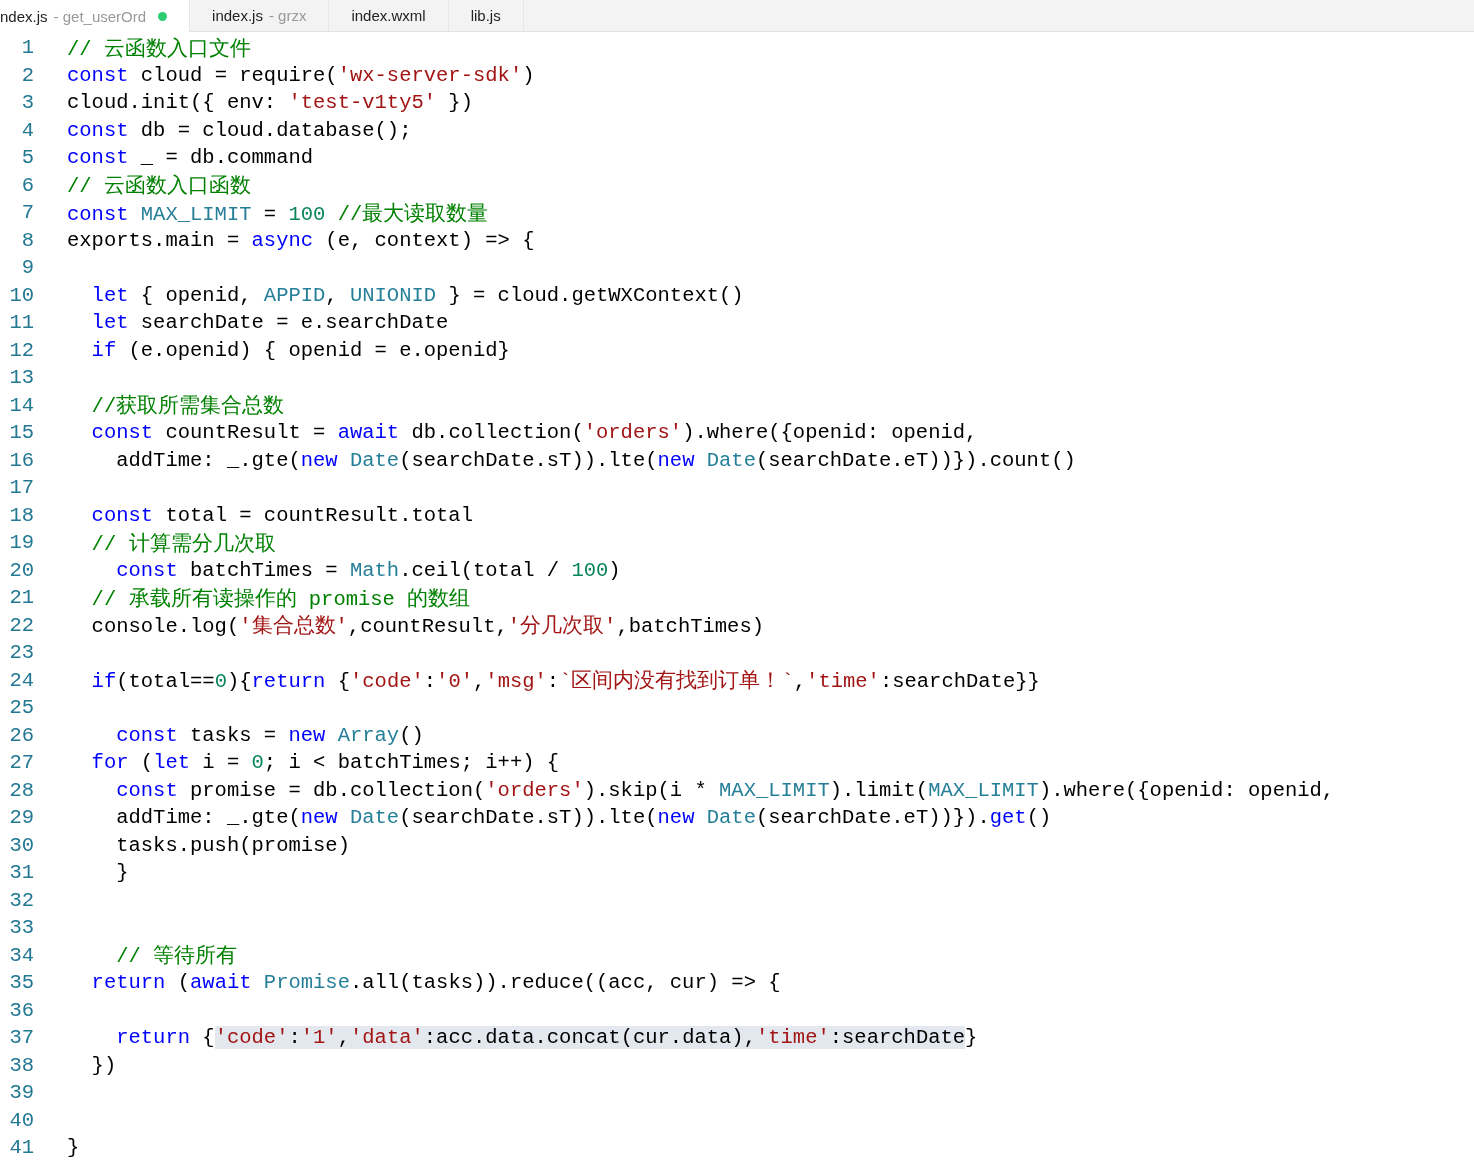  Describe the element at coordinates (435, 983) in the screenshot. I see `code-line: return (await Promise.all(tasks)).reduce((acc, cur) => {` at that location.